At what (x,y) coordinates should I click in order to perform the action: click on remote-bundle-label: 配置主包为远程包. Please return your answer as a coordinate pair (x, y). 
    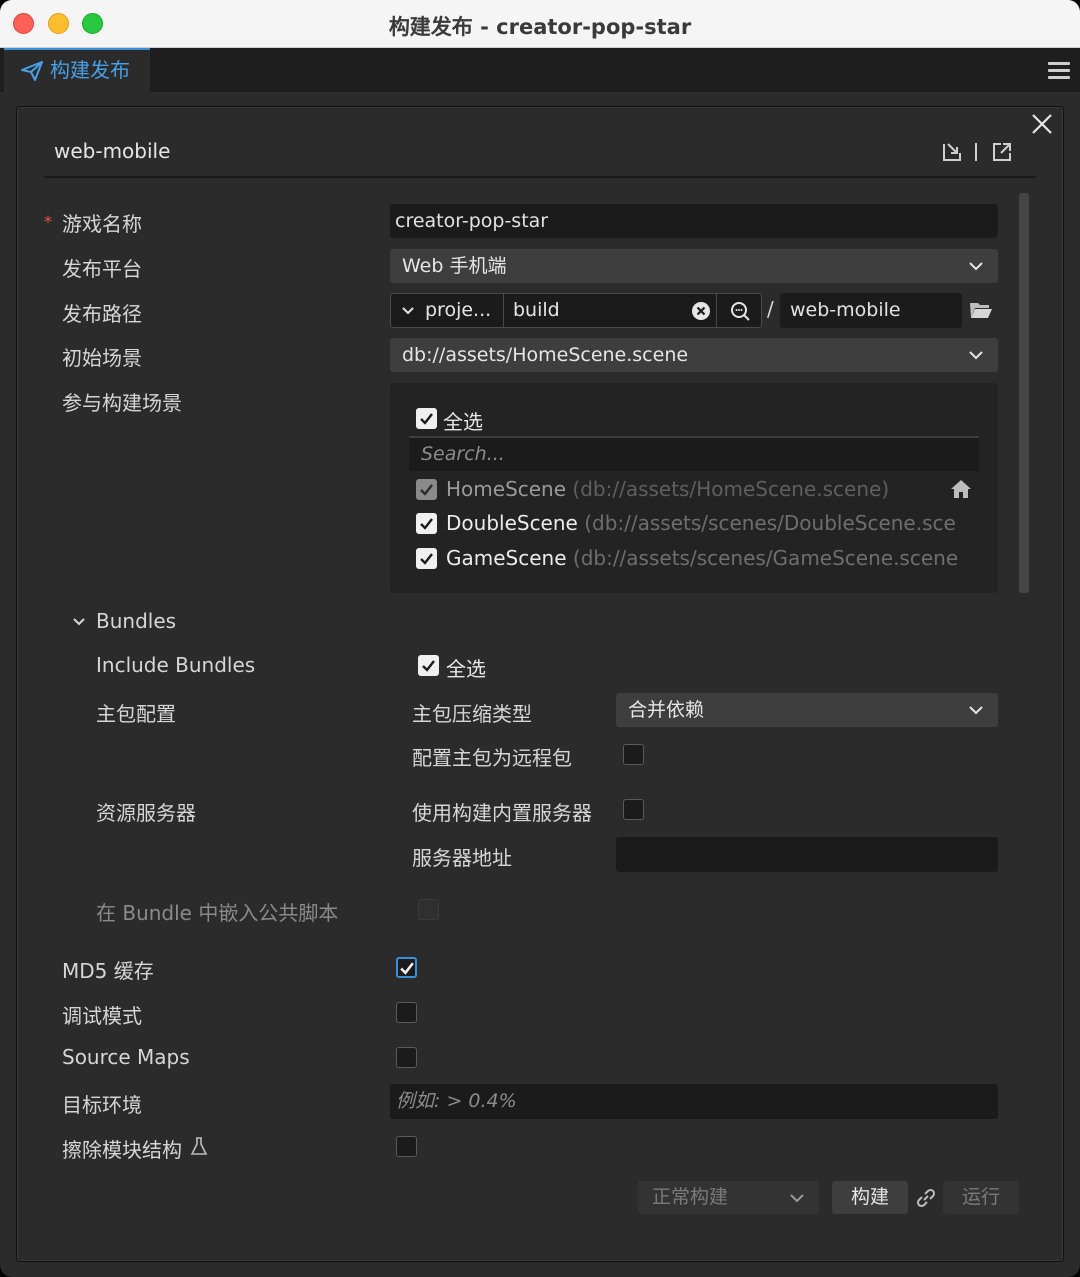
    Looking at the image, I should click on (492, 758).